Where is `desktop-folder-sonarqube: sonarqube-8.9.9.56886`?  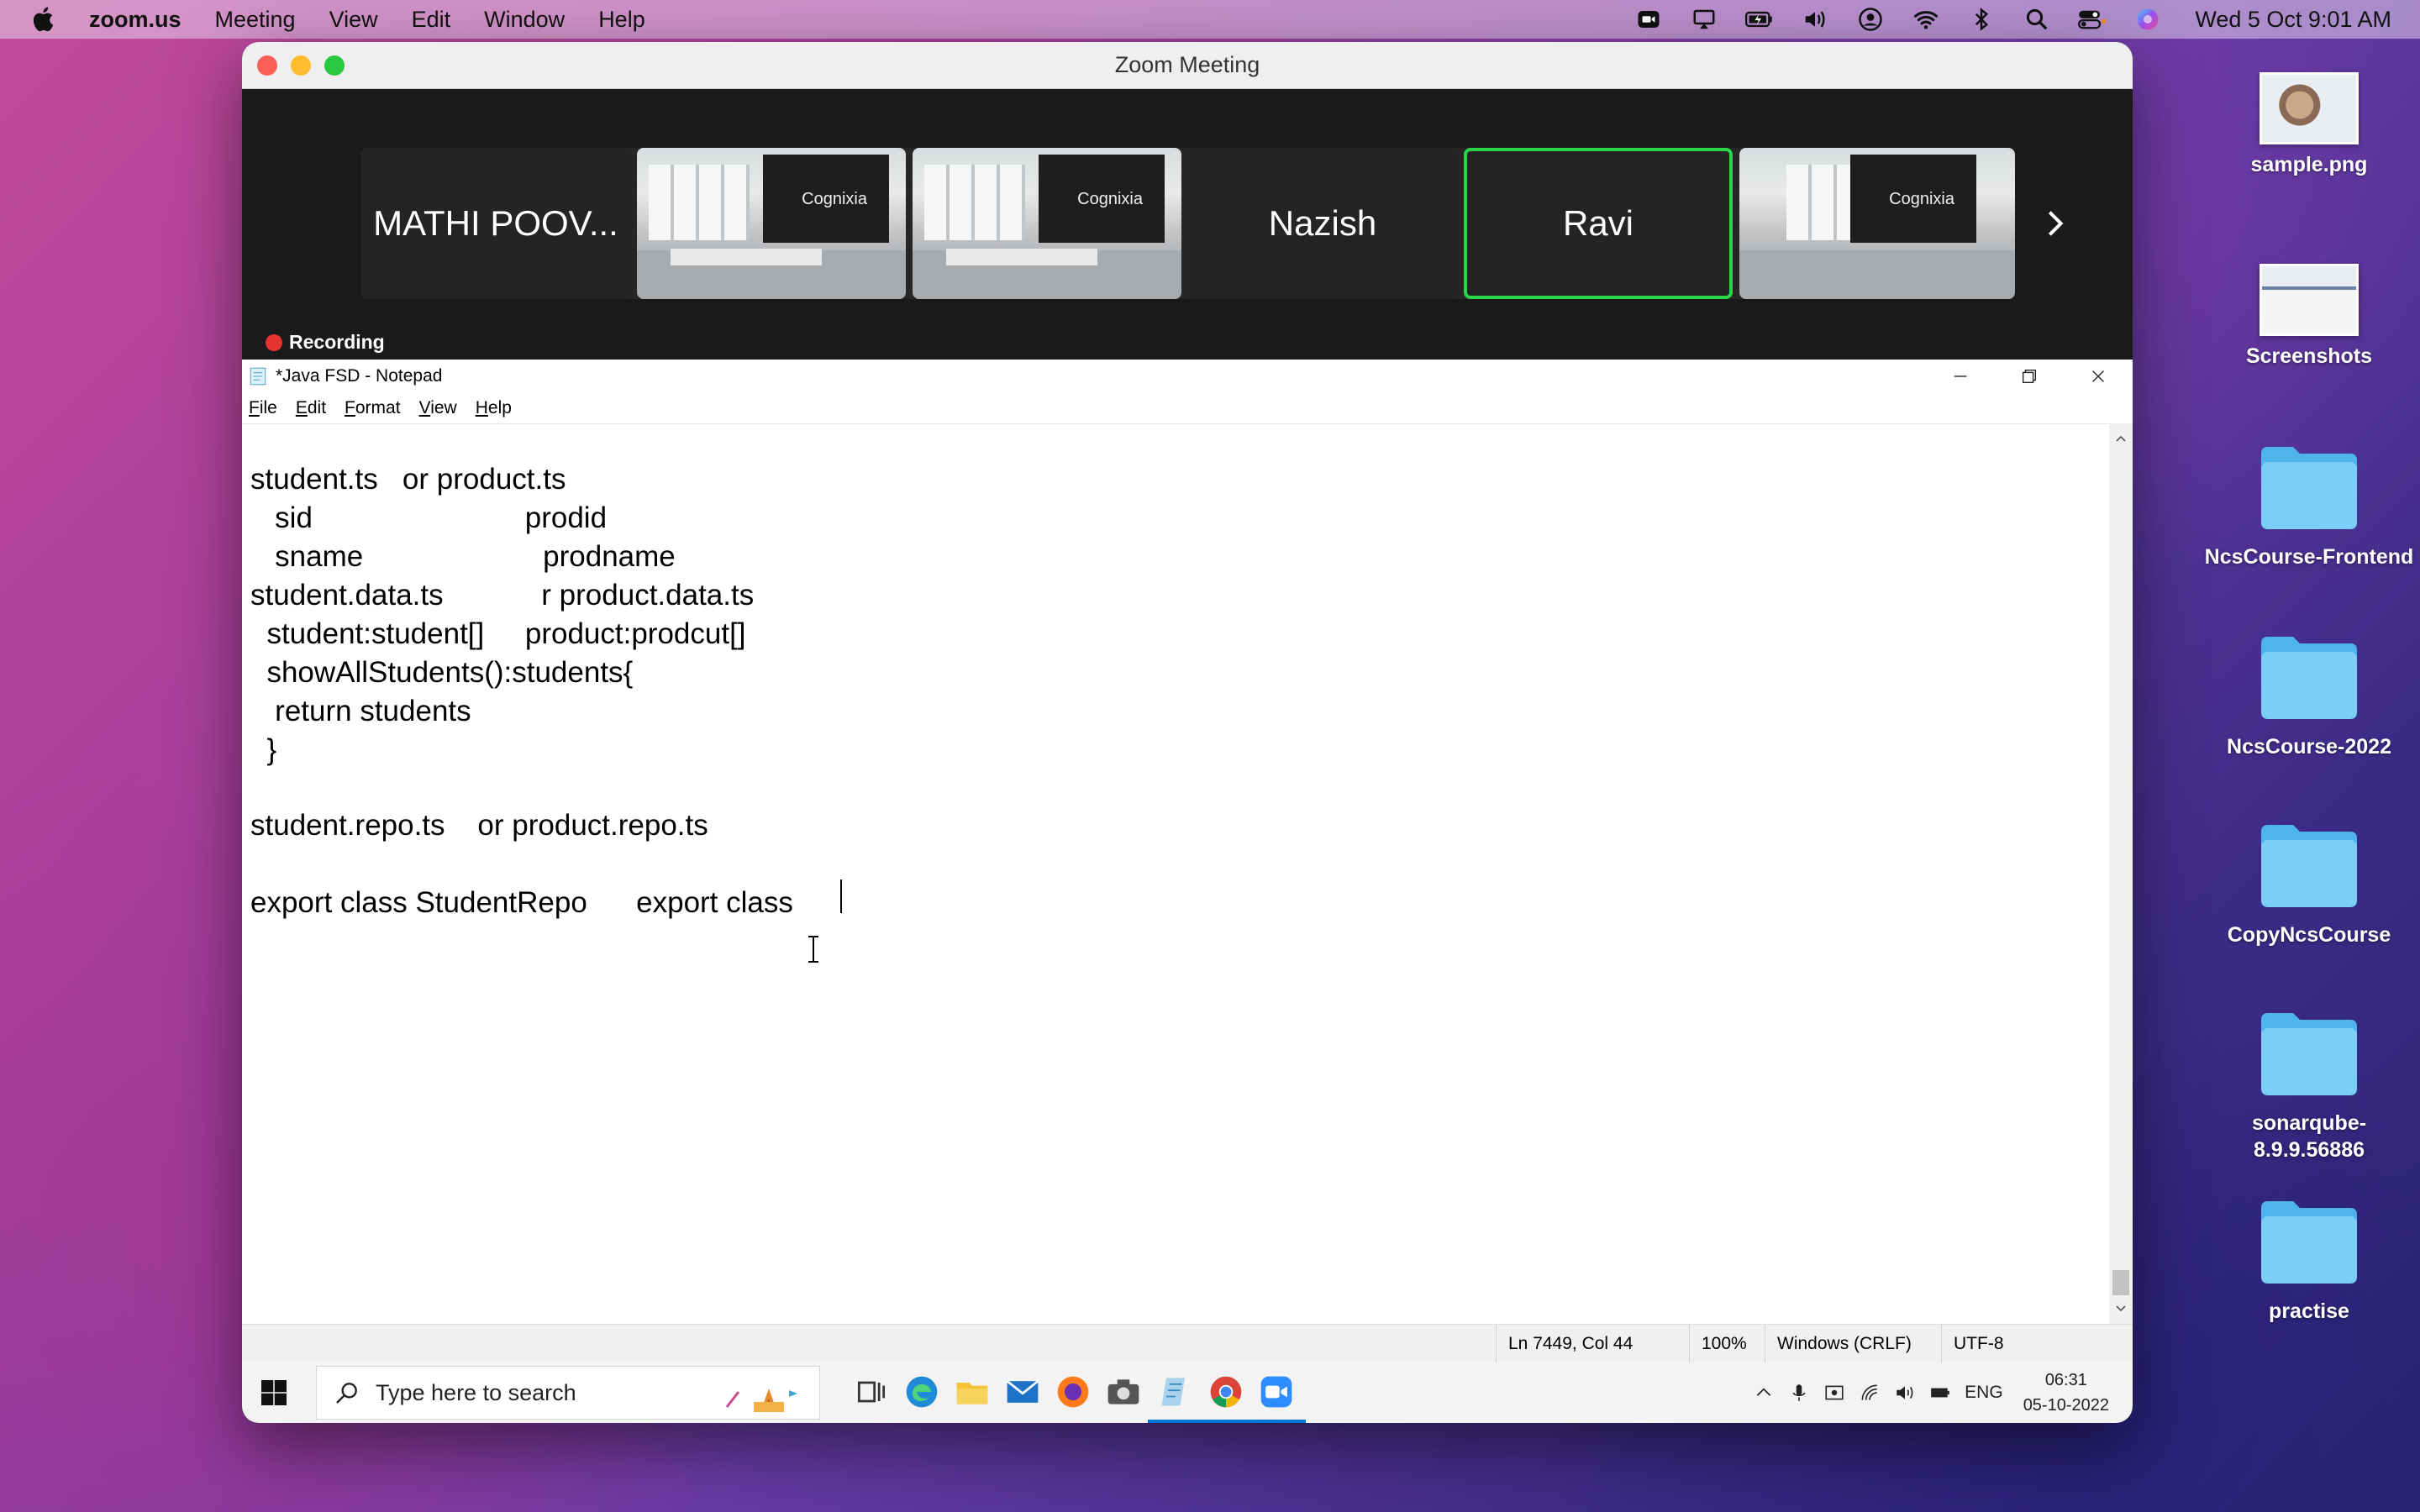
desktop-folder-sonarqube: sonarqube-8.9.9.56886 is located at coordinates (2309, 1085).